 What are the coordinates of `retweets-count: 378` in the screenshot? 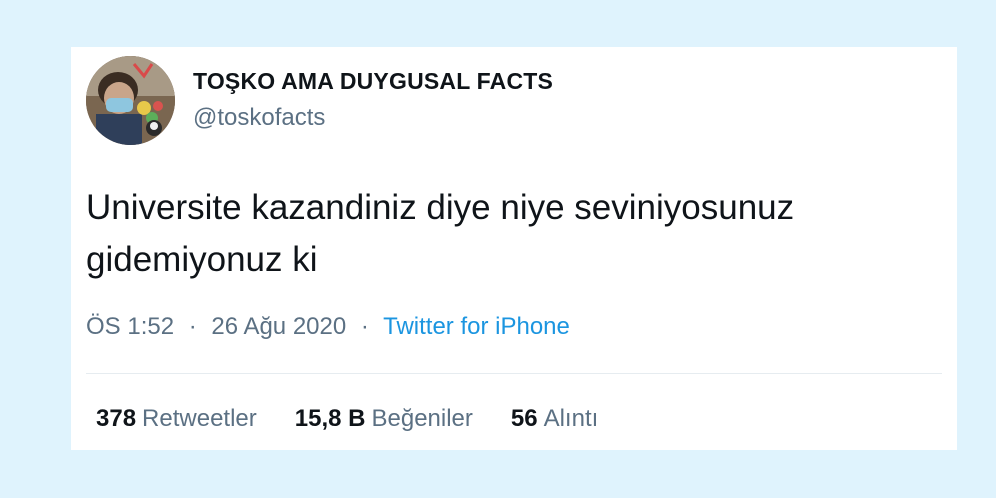 It's located at (116, 418).